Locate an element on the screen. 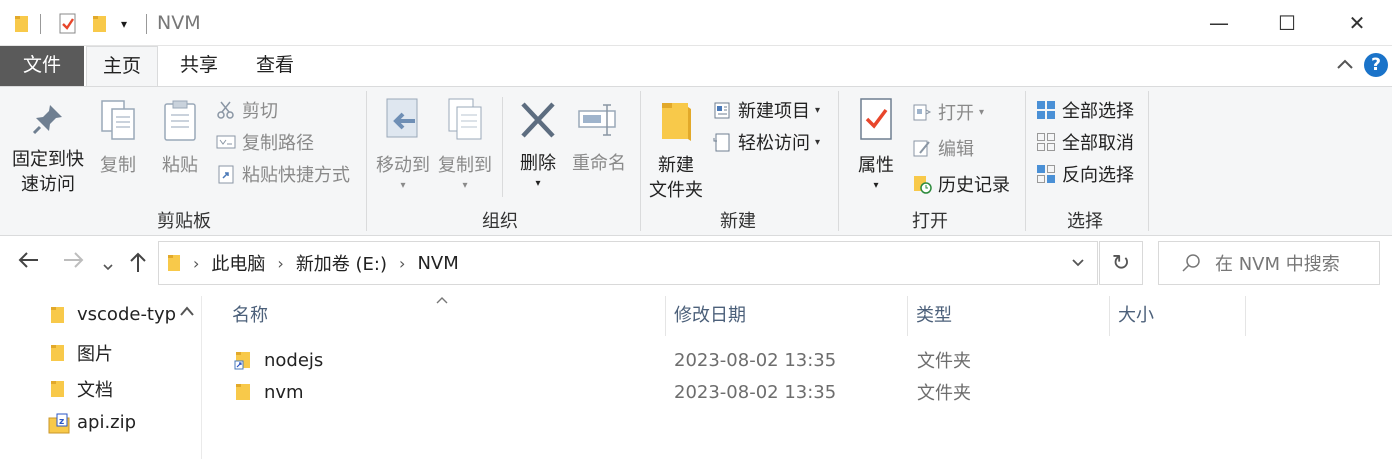  select-none-button: 全部取消 is located at coordinates (1085, 142).